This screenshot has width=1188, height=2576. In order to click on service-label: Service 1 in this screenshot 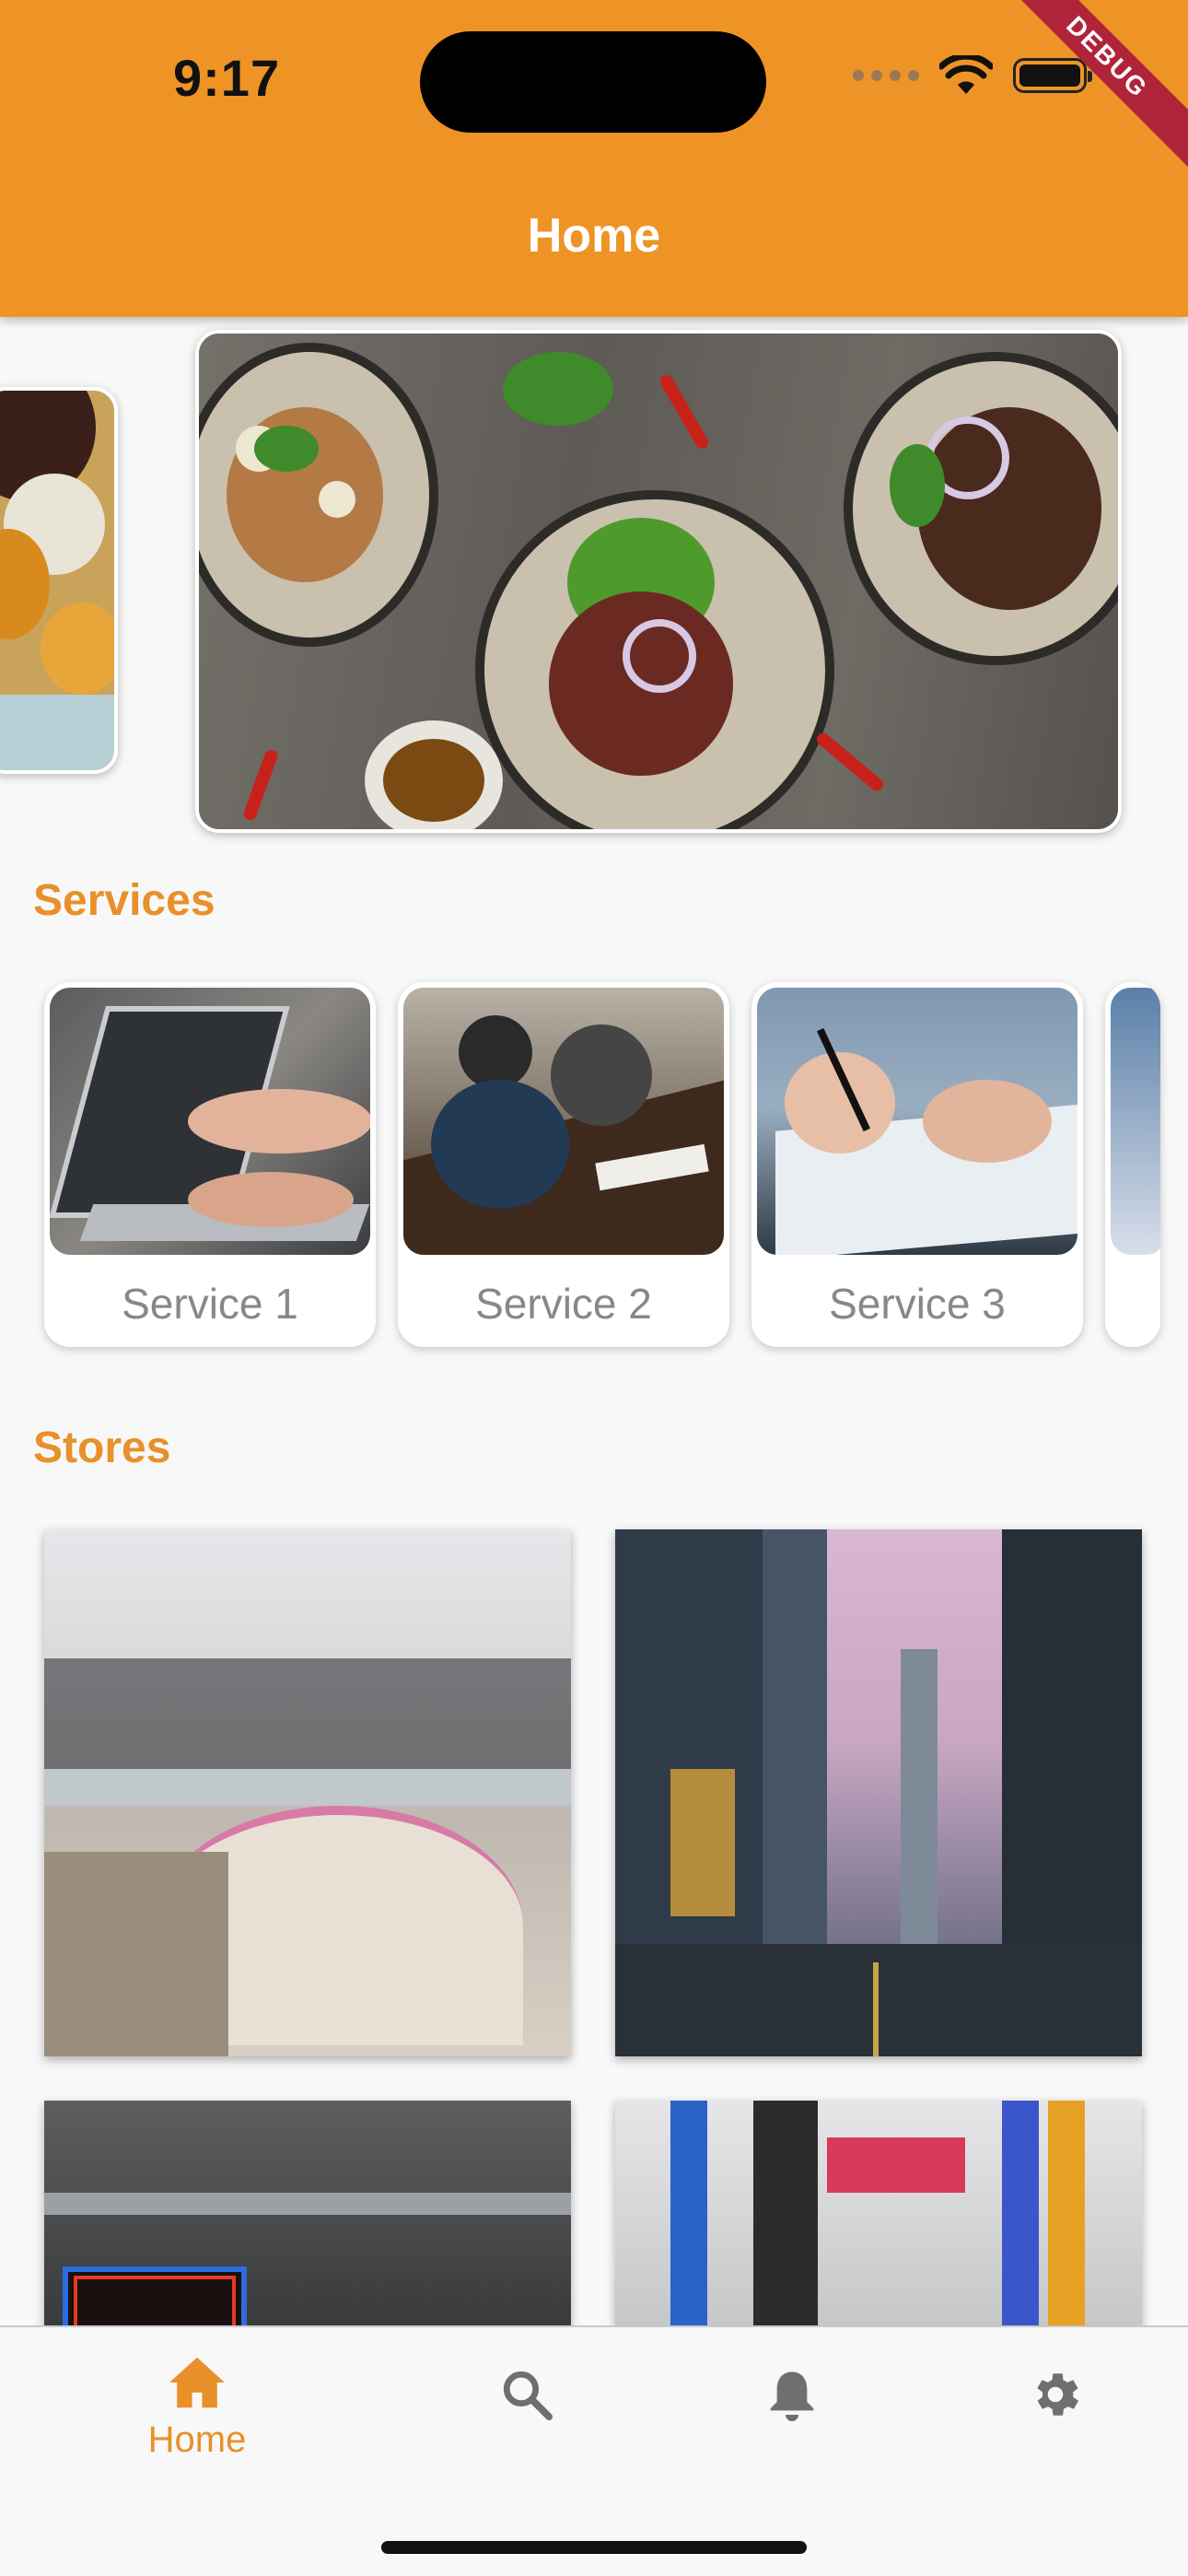, I will do `click(210, 1304)`.